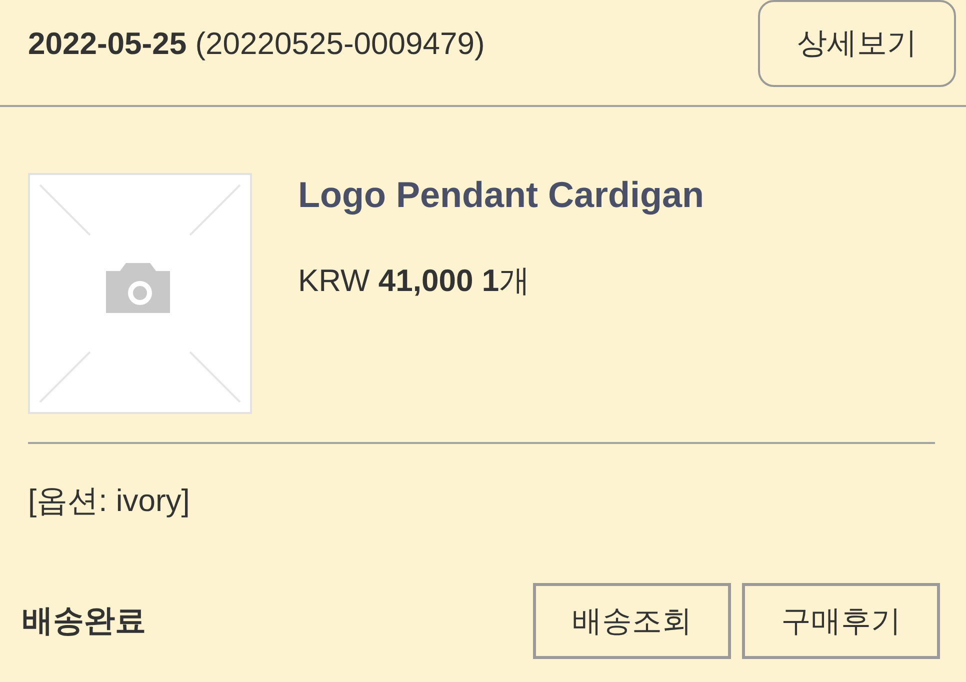  What do you see at coordinates (415, 281) in the screenshot?
I see `product-price: KRW 41,000 1개` at bounding box center [415, 281].